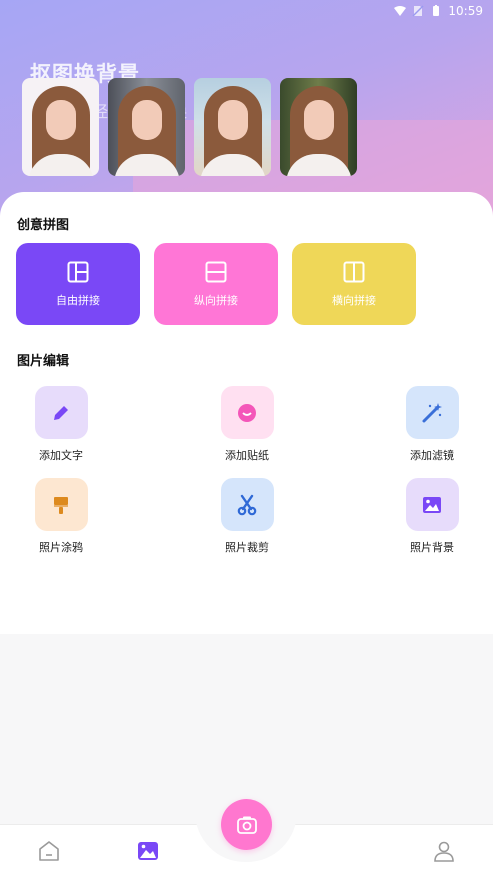 This screenshot has height=876, width=493. I want to click on vertical-layout-icon, so click(216, 271).